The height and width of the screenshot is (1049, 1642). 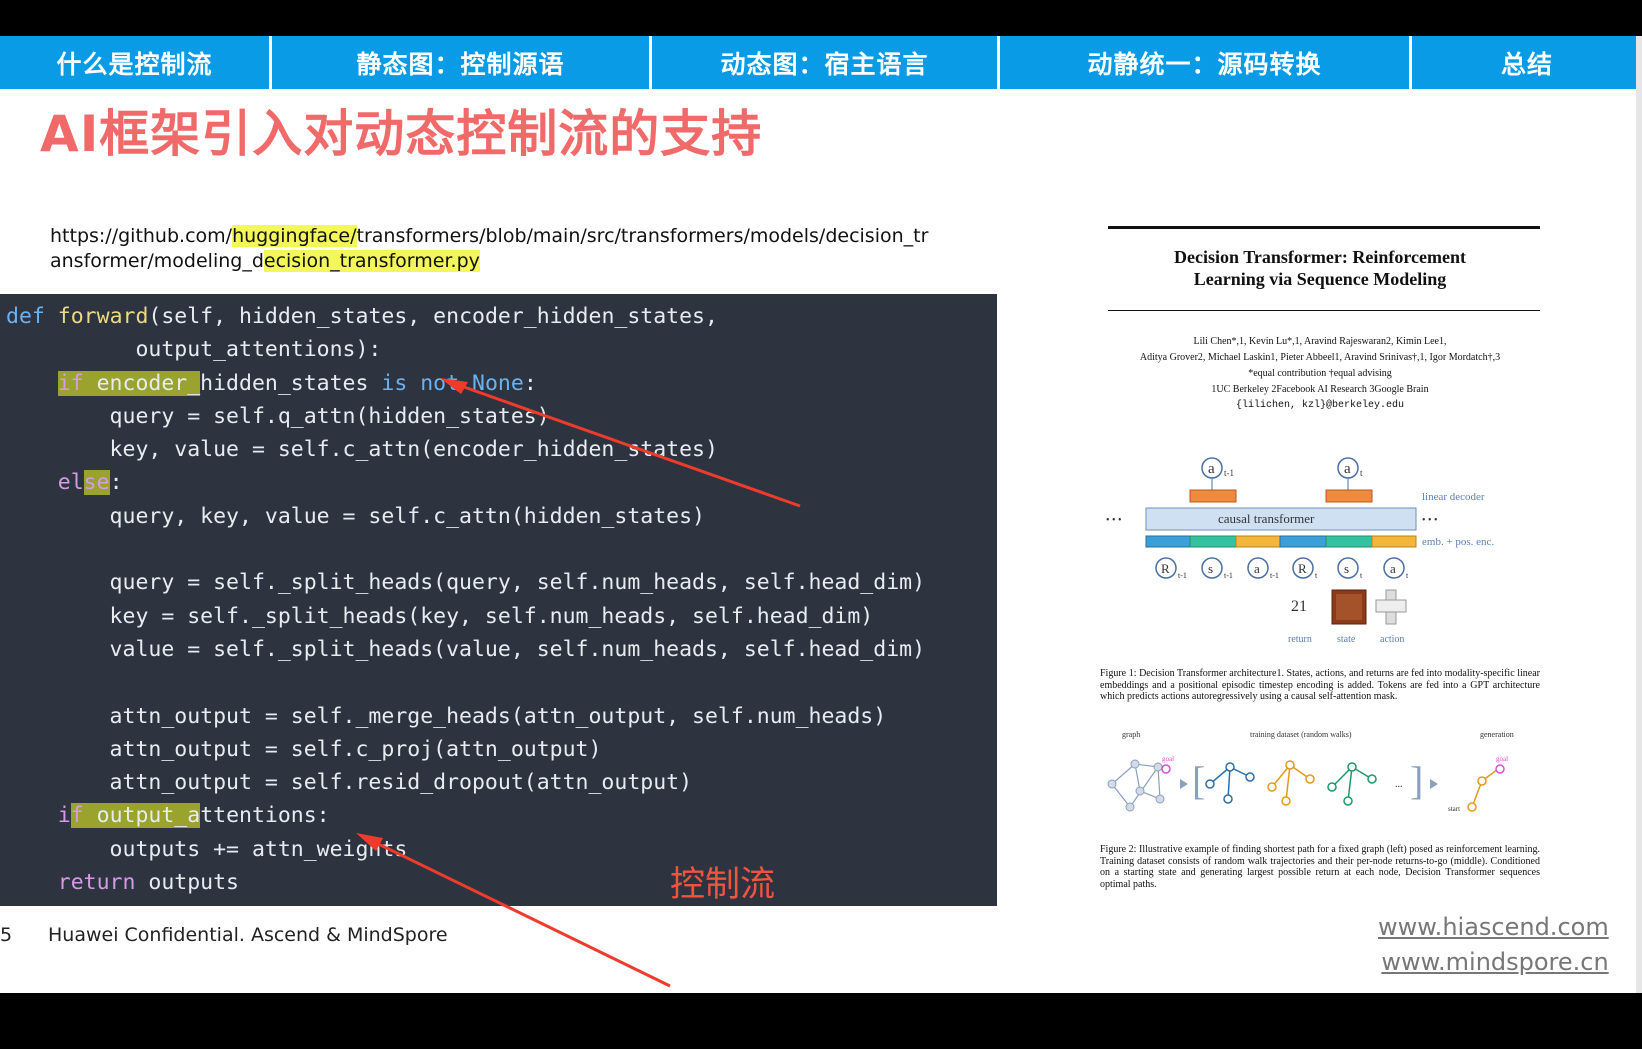 What do you see at coordinates (1324, 227) in the screenshot?
I see `top-rule` at bounding box center [1324, 227].